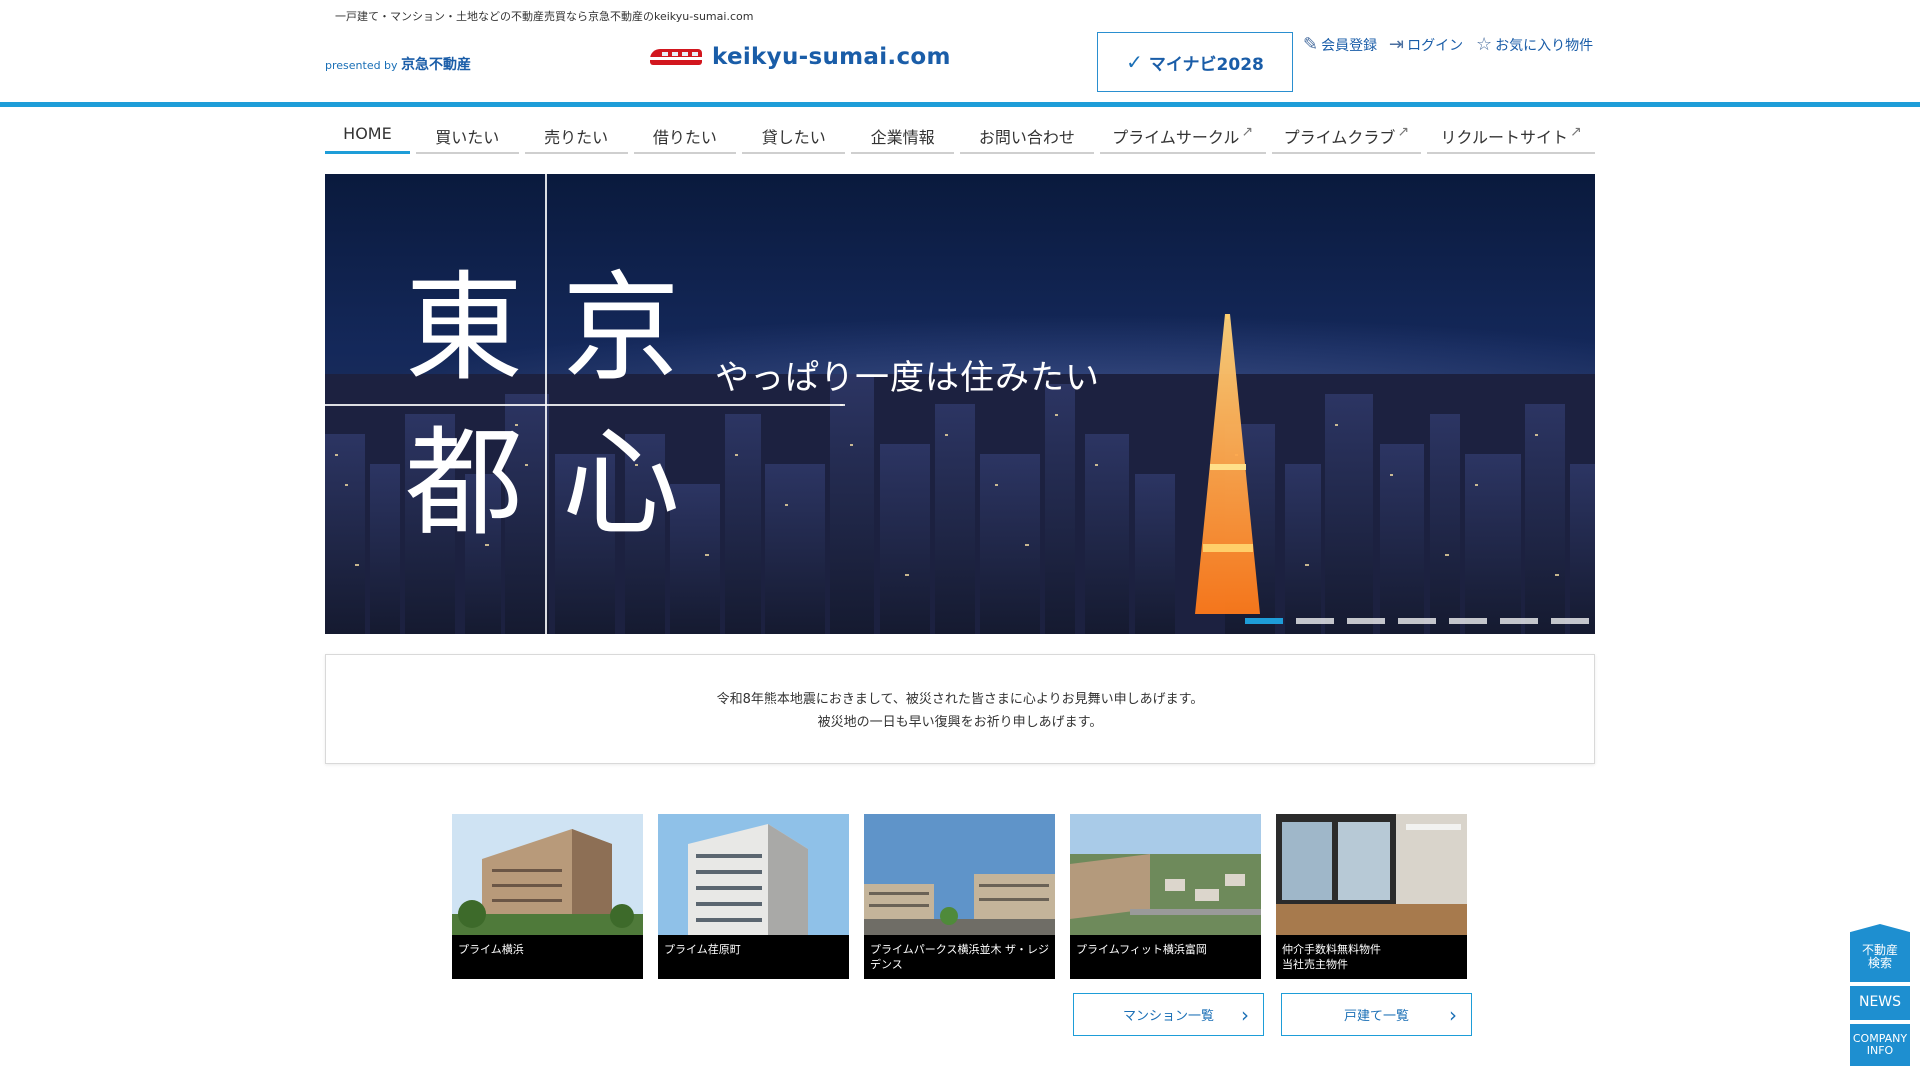 This screenshot has width=1920, height=1080. What do you see at coordinates (1206, 64) in the screenshot?
I see `mynavi-label: マイナビ2028` at bounding box center [1206, 64].